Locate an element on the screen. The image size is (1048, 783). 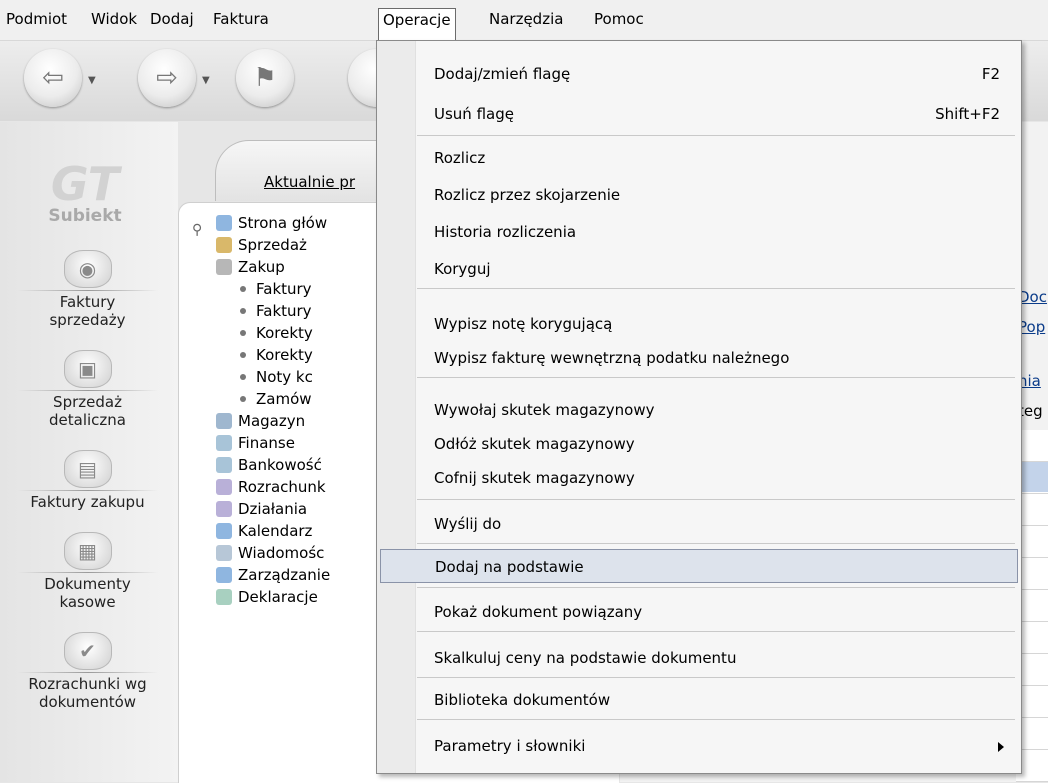
menu-item-settle: Rozlicz is located at coordinates (699, 158).